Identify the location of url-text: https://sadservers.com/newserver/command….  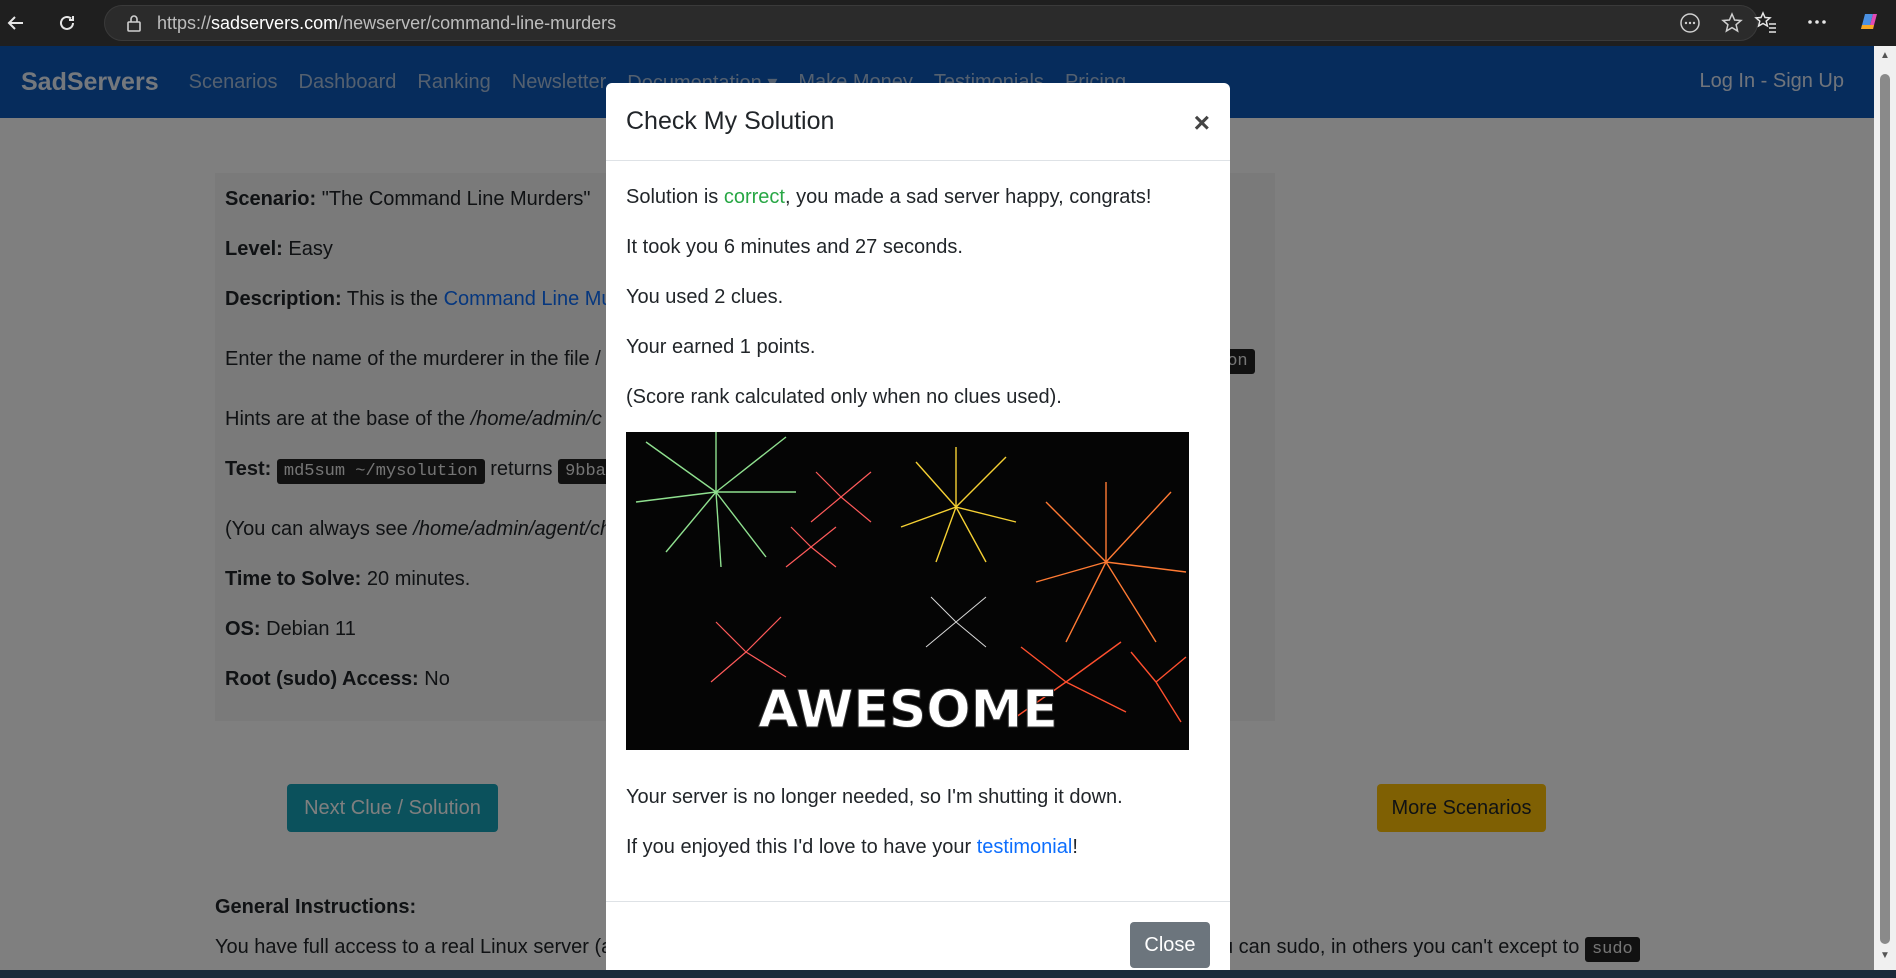
(387, 22).